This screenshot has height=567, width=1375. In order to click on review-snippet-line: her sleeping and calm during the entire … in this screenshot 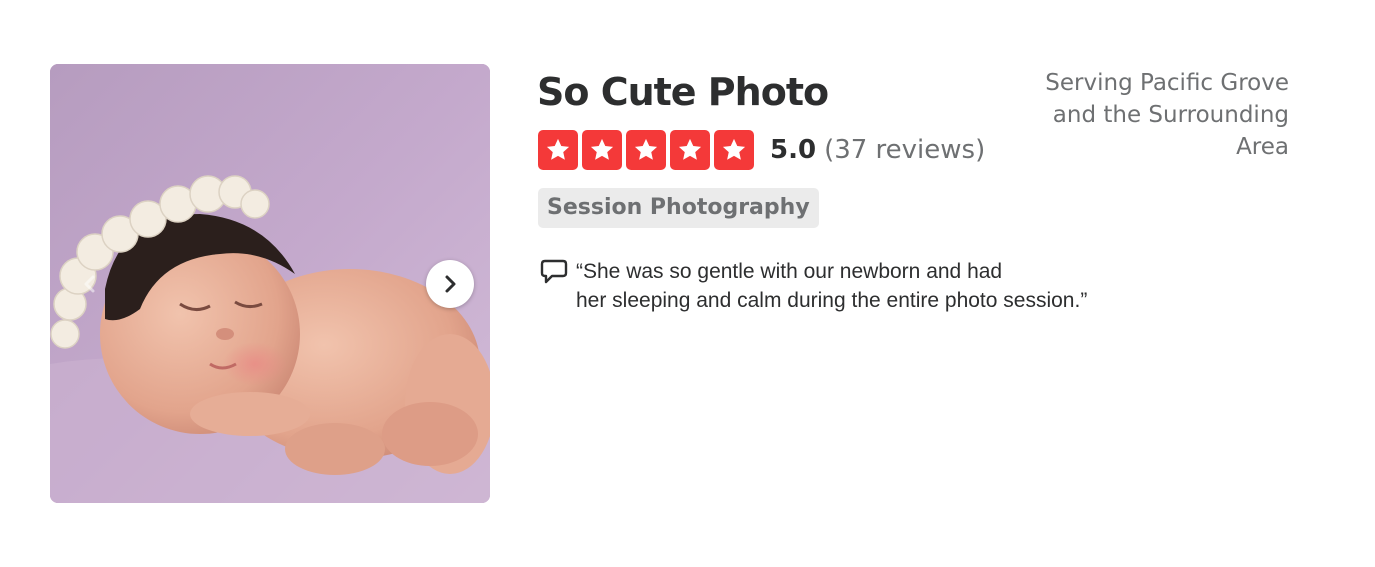, I will do `click(832, 300)`.